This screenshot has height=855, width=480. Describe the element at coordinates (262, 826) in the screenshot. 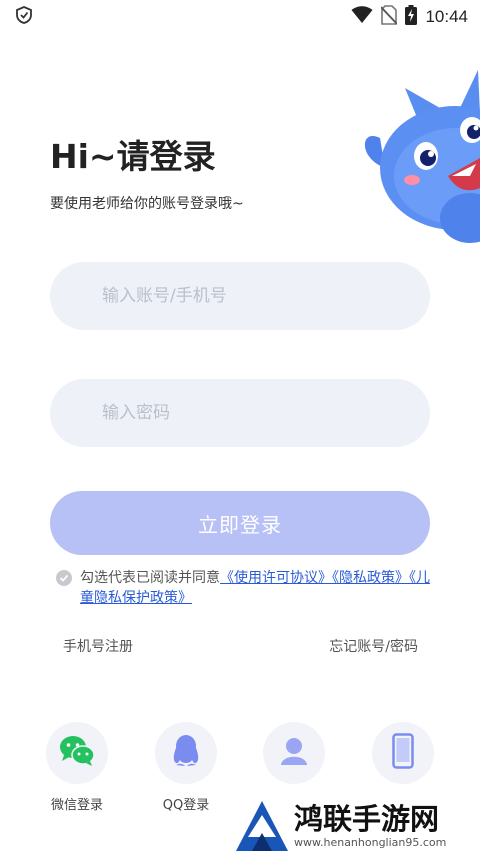

I see `watermark-logo-icon` at that location.